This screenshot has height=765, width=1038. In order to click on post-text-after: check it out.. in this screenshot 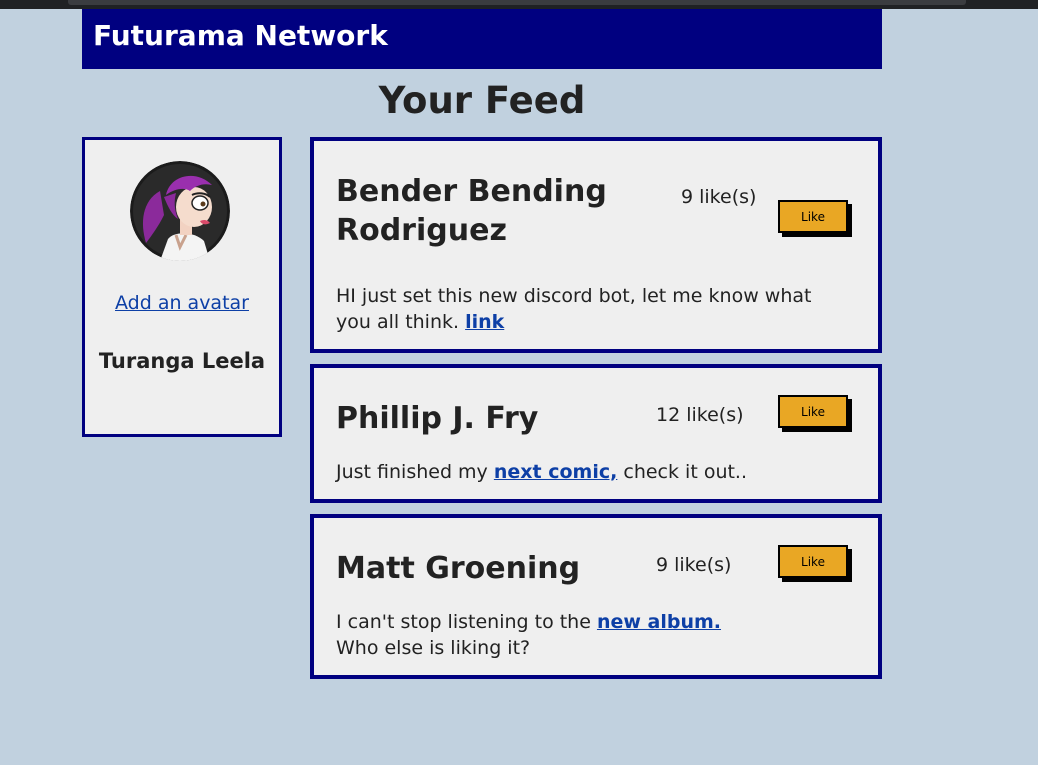, I will do `click(682, 472)`.